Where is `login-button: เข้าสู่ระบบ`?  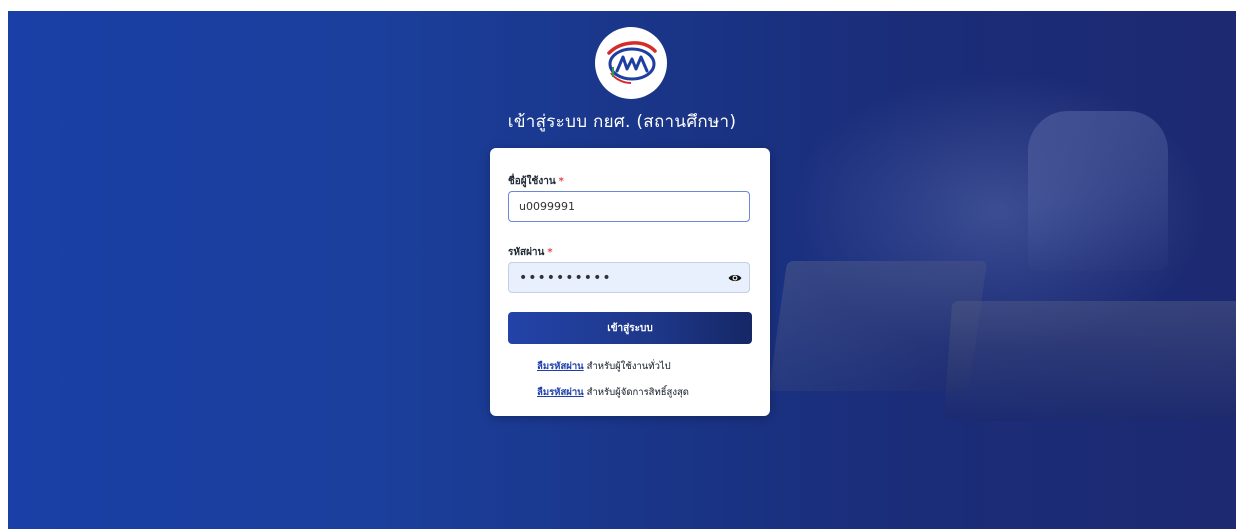
login-button: เข้าสู่ระบบ is located at coordinates (630, 328).